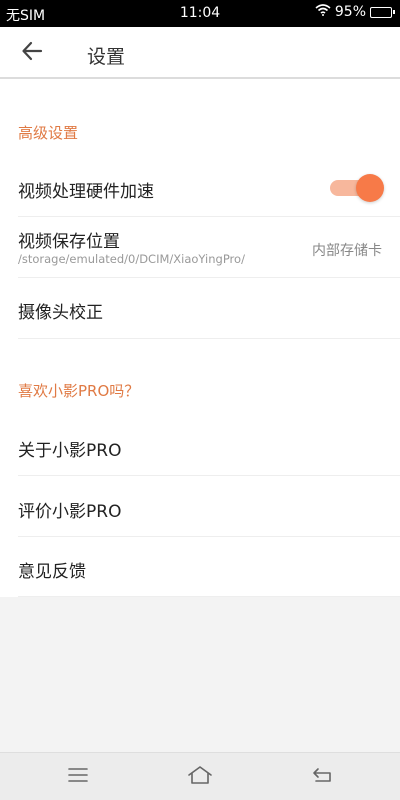 This screenshot has width=400, height=800. I want to click on hardware-accel-label: 视频处理硬件加速, so click(86, 192).